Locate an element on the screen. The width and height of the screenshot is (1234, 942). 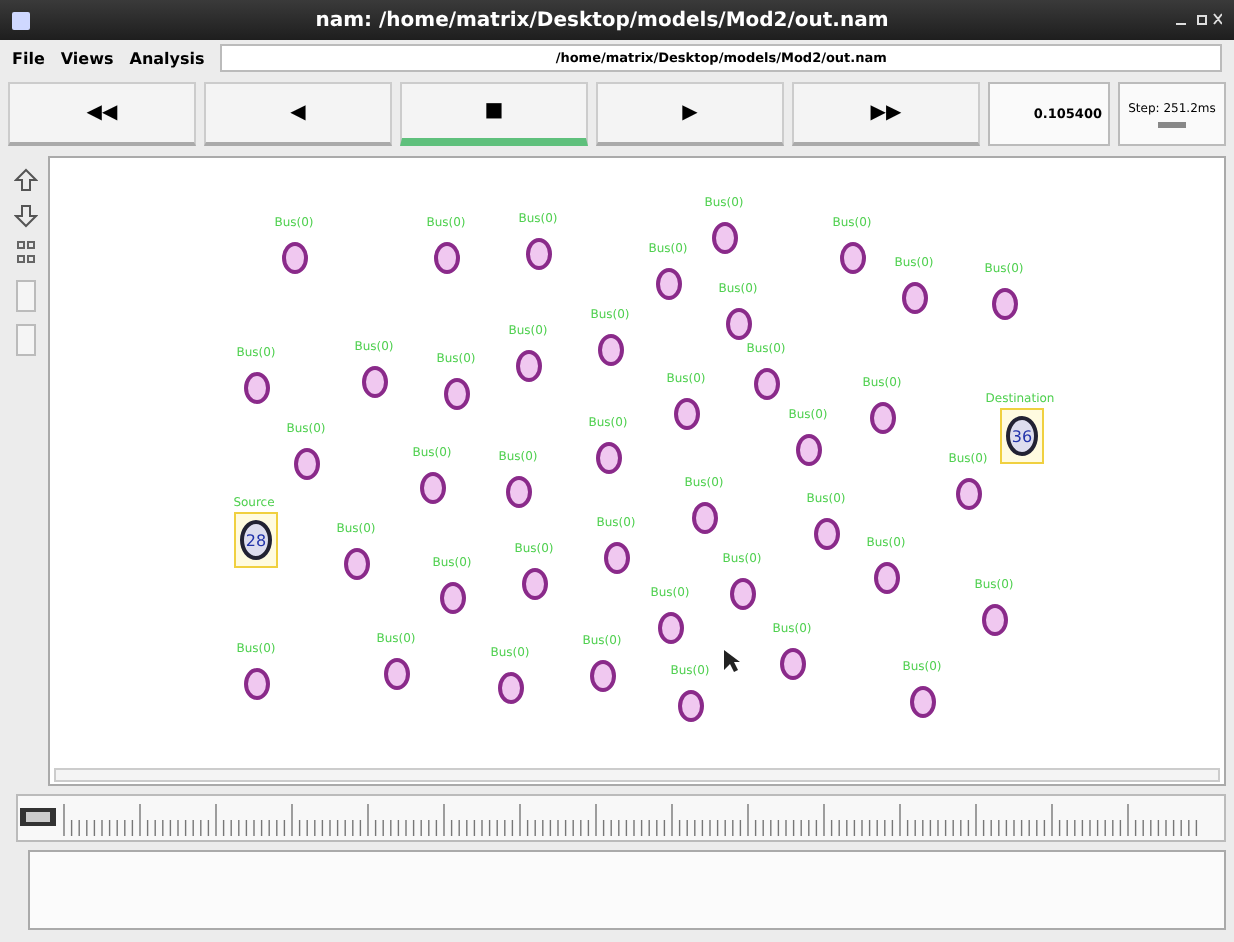
slider-thumb is located at coordinates (1172, 124).